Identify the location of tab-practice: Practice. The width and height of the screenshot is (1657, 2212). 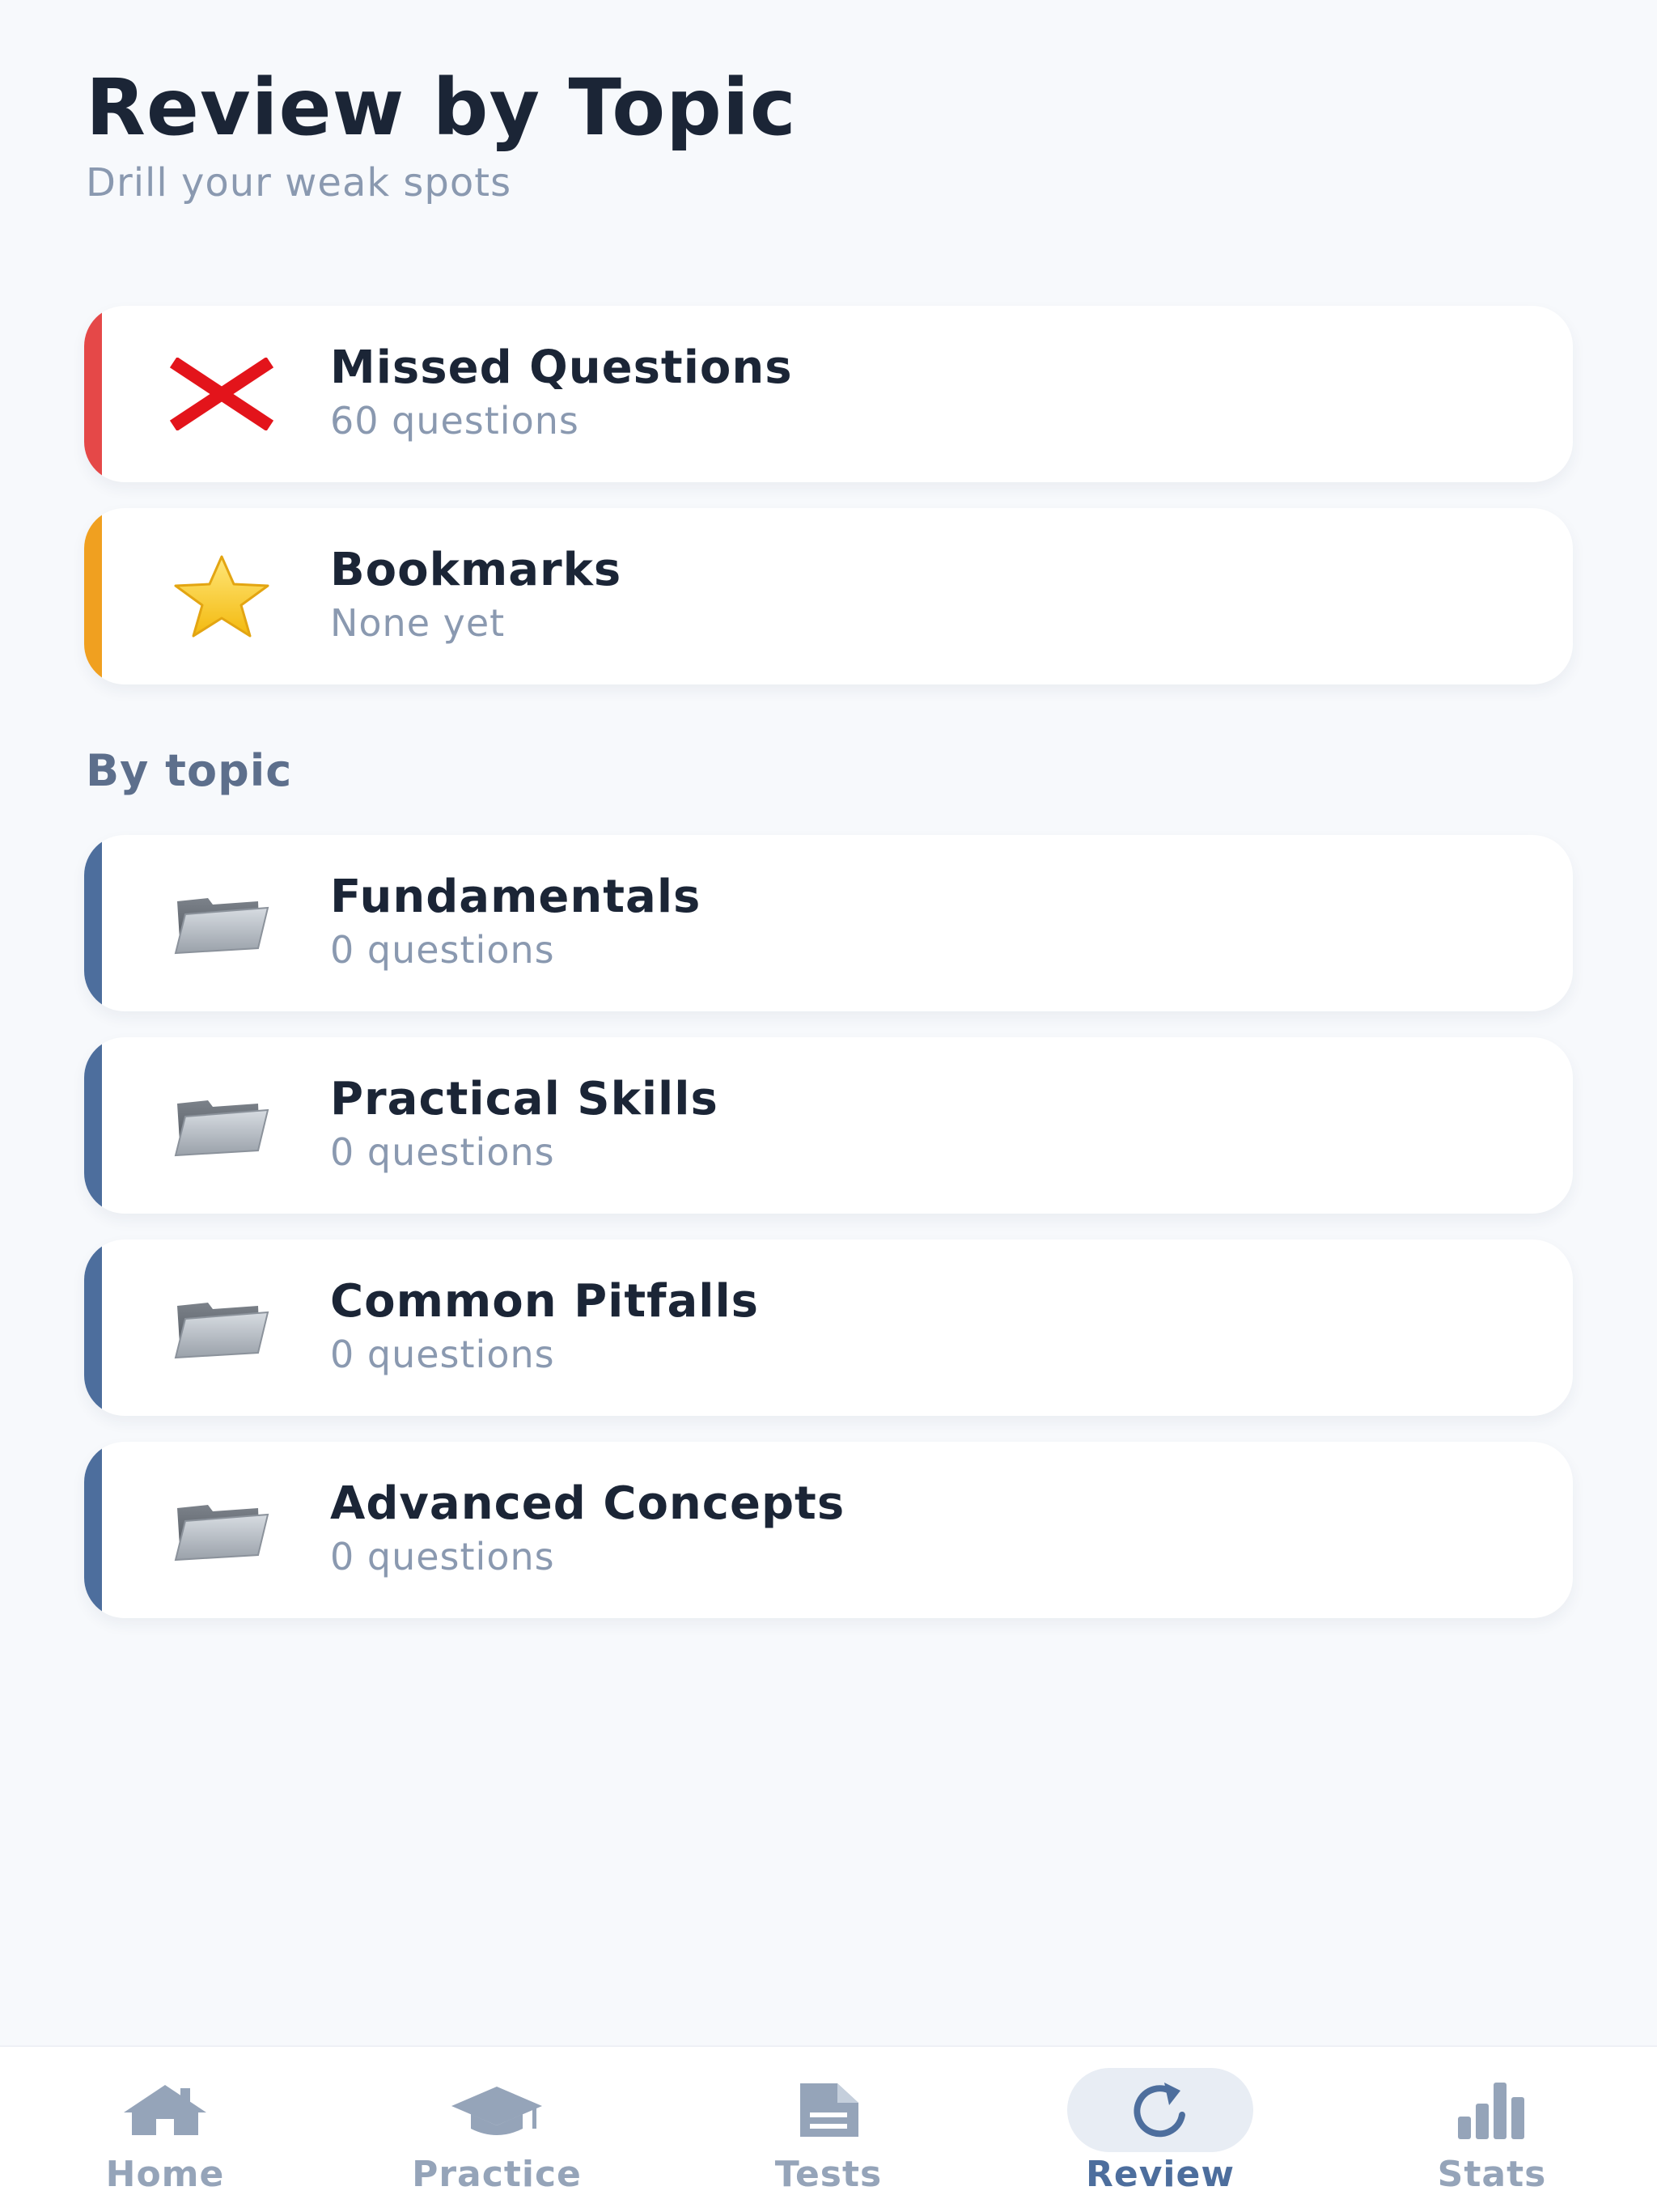
(496, 2129).